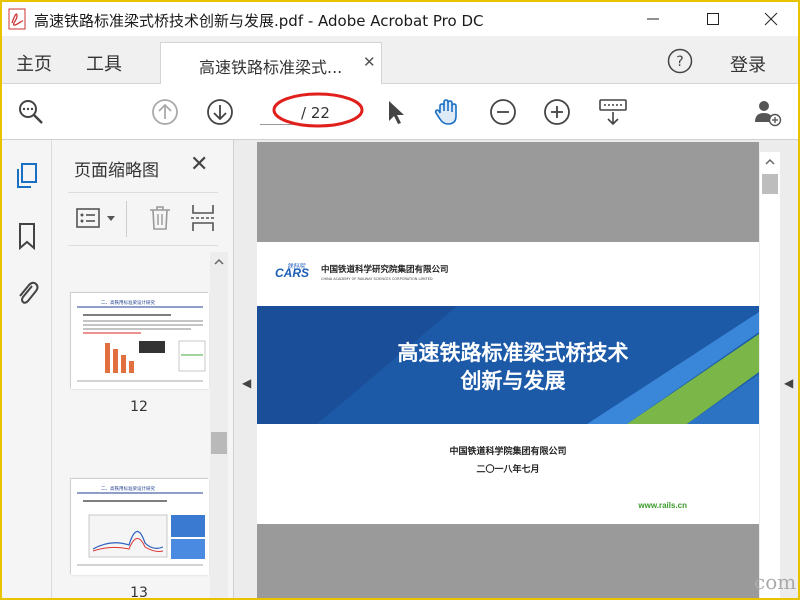 The image size is (800, 600). I want to click on help-icon: ?, so click(680, 61).